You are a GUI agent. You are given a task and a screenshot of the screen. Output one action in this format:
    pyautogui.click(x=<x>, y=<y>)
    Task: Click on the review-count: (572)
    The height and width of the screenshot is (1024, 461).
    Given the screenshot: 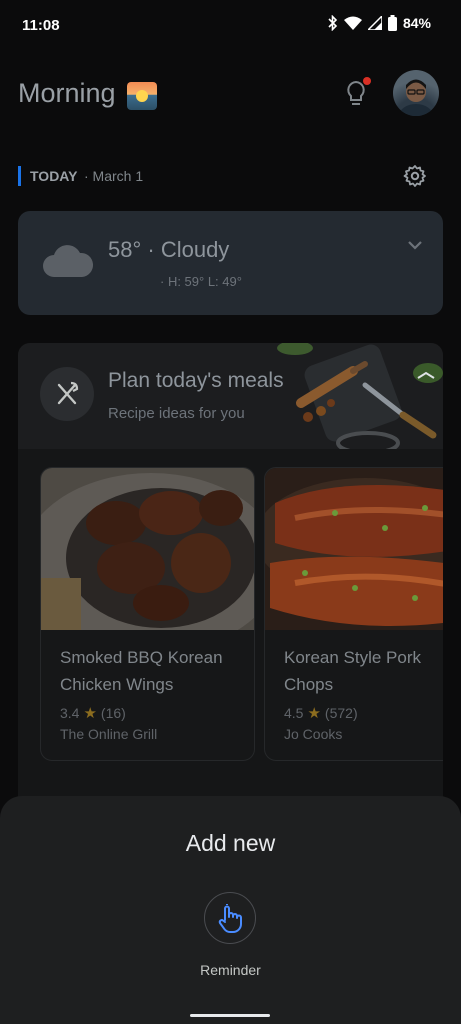 What is the action you would take?
    pyautogui.click(x=341, y=713)
    